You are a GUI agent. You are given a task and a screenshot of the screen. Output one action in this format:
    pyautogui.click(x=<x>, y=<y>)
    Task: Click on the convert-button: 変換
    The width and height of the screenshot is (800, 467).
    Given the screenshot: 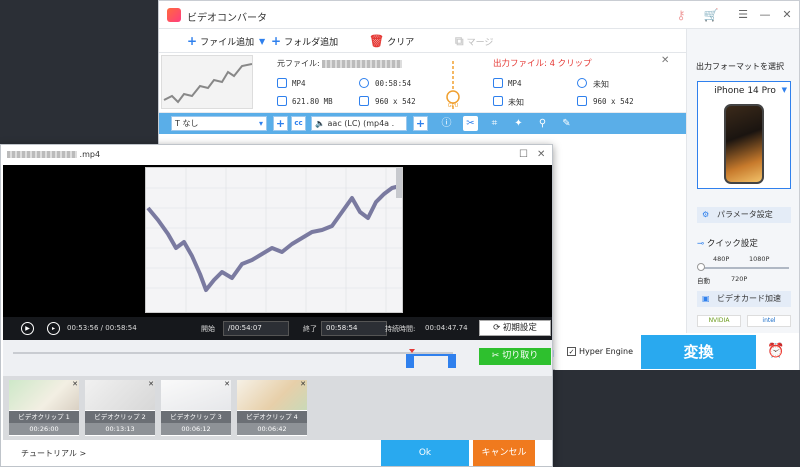 What is the action you would take?
    pyautogui.click(x=698, y=352)
    